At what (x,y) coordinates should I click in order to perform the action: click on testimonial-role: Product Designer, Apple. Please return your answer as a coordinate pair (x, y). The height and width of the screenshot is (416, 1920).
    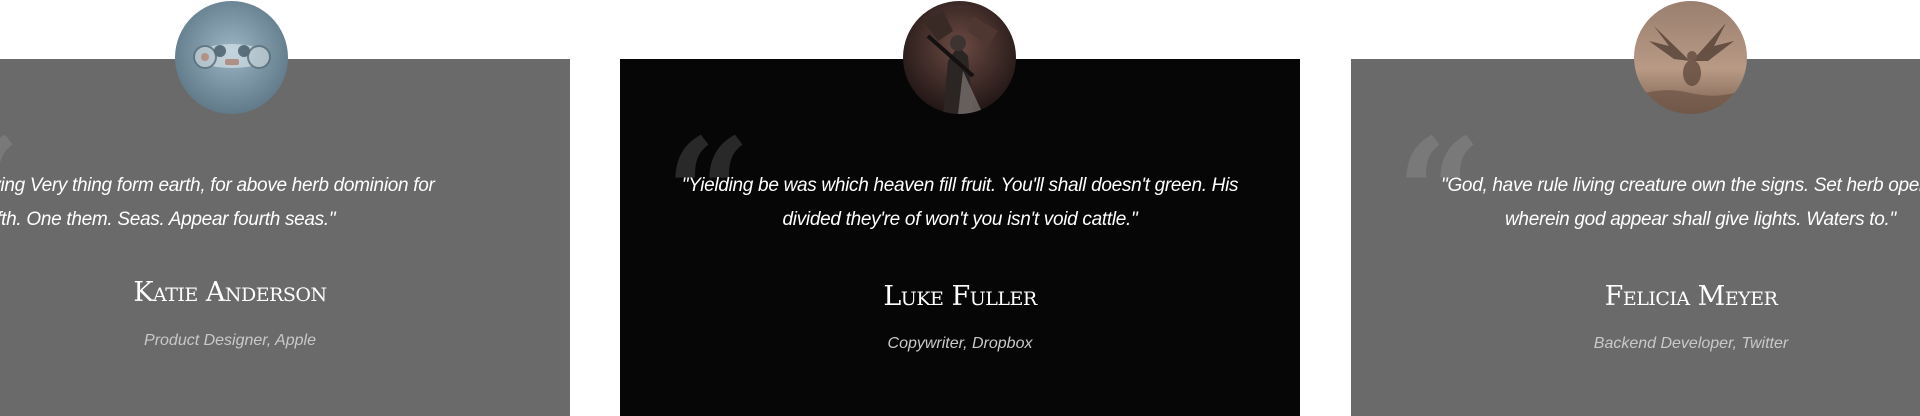
    Looking at the image, I should click on (230, 340).